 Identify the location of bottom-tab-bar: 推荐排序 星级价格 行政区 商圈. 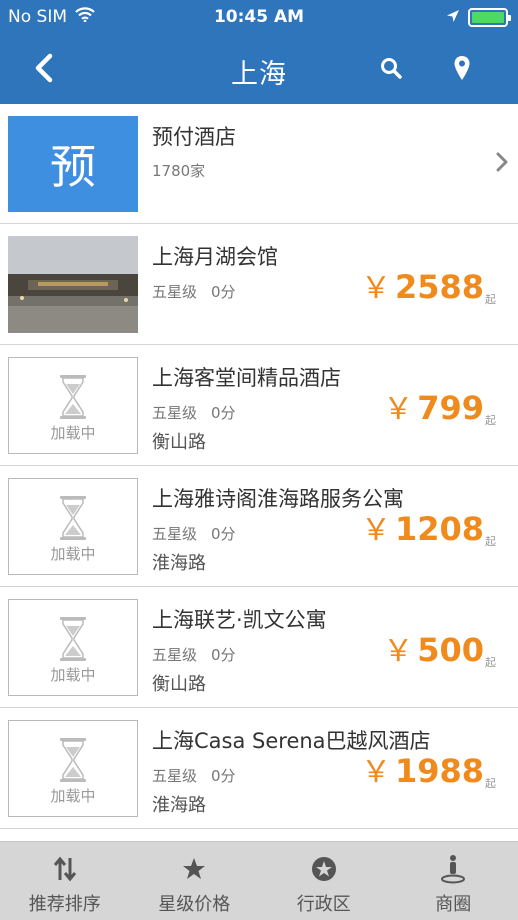
(259, 880).